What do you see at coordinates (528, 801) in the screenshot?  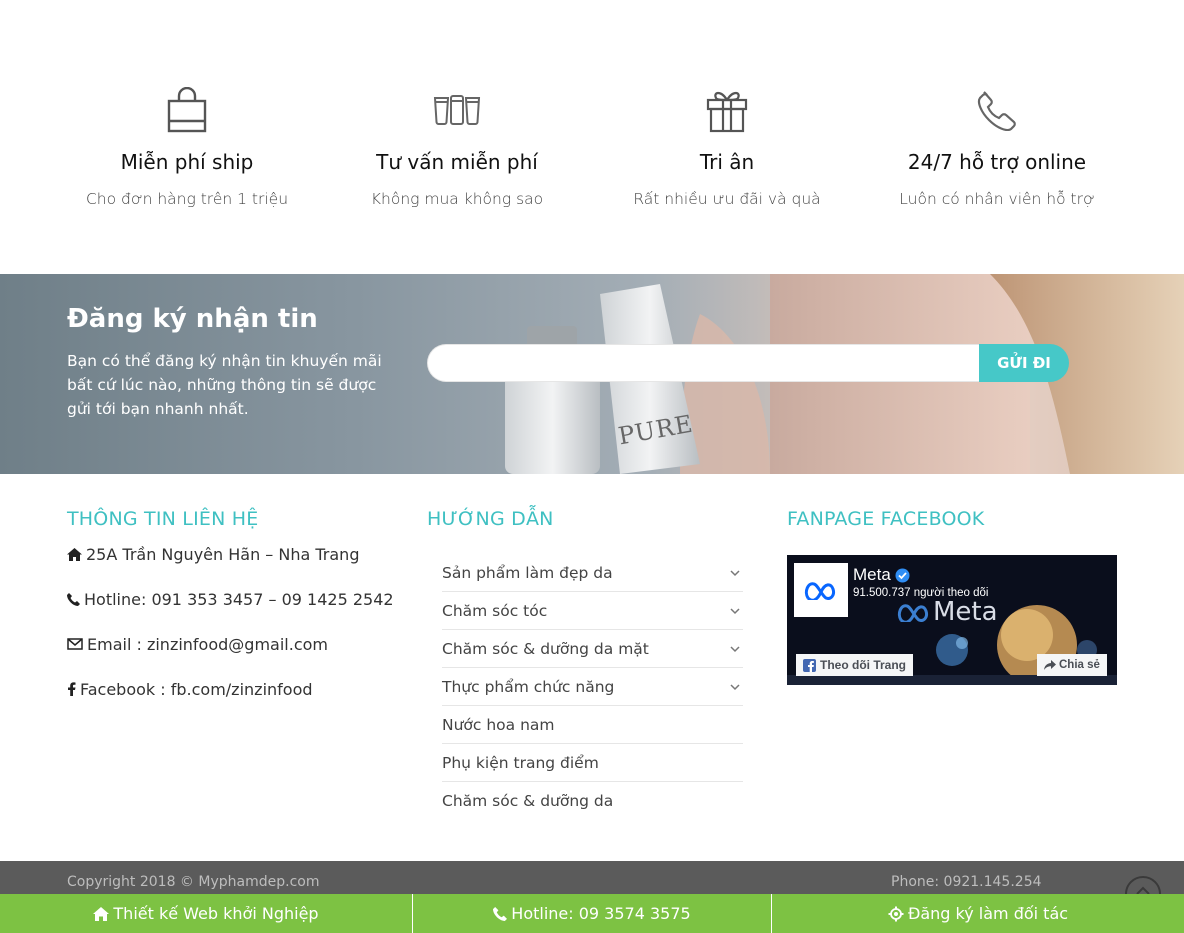 I see `guide-item-label: Chăm sóc & dưỡng da` at bounding box center [528, 801].